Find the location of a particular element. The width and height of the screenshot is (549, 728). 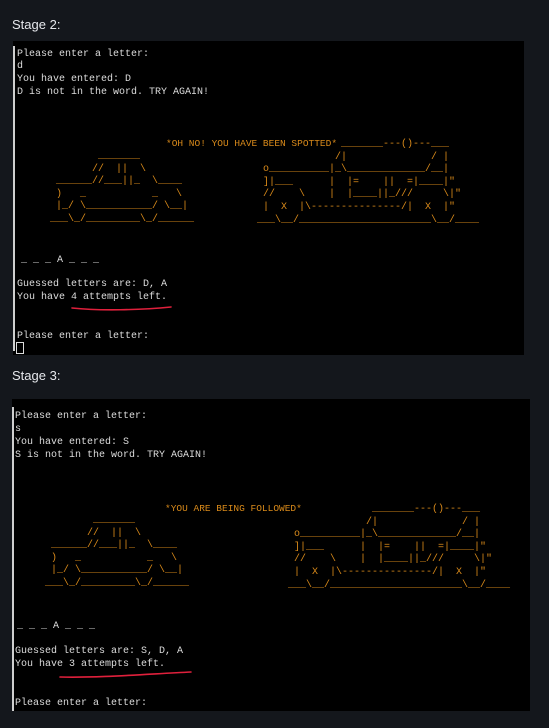

guessed-letters-line: Guessed letters are: D, A is located at coordinates (92, 284).